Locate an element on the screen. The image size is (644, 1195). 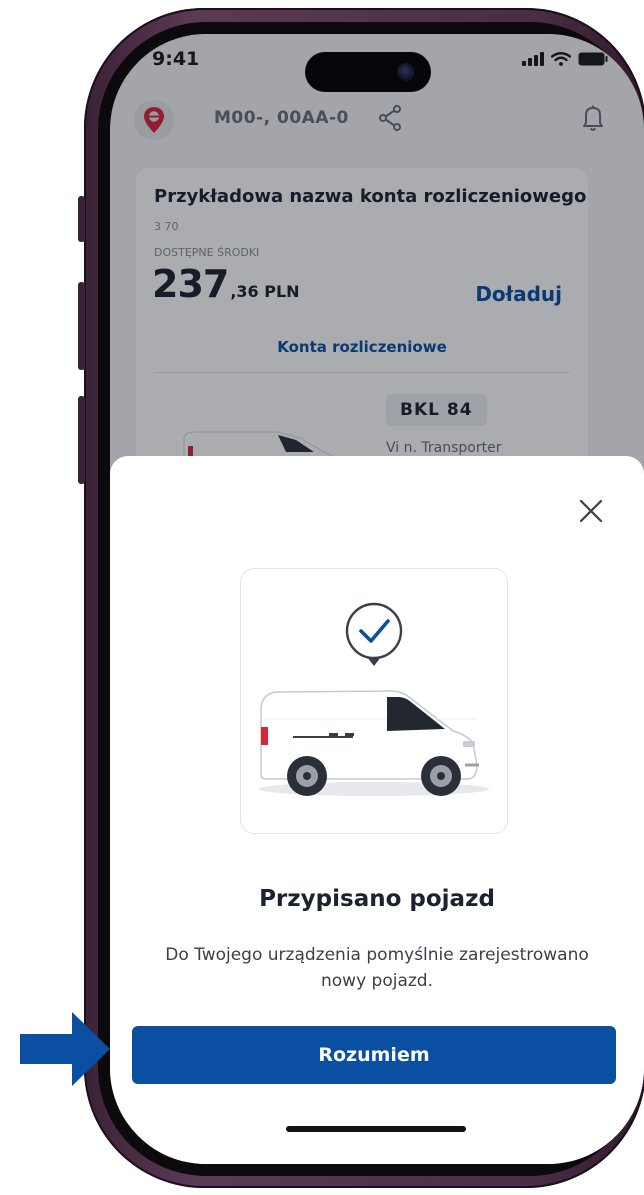
pointer-arrow-icon is located at coordinates (65, 1049).